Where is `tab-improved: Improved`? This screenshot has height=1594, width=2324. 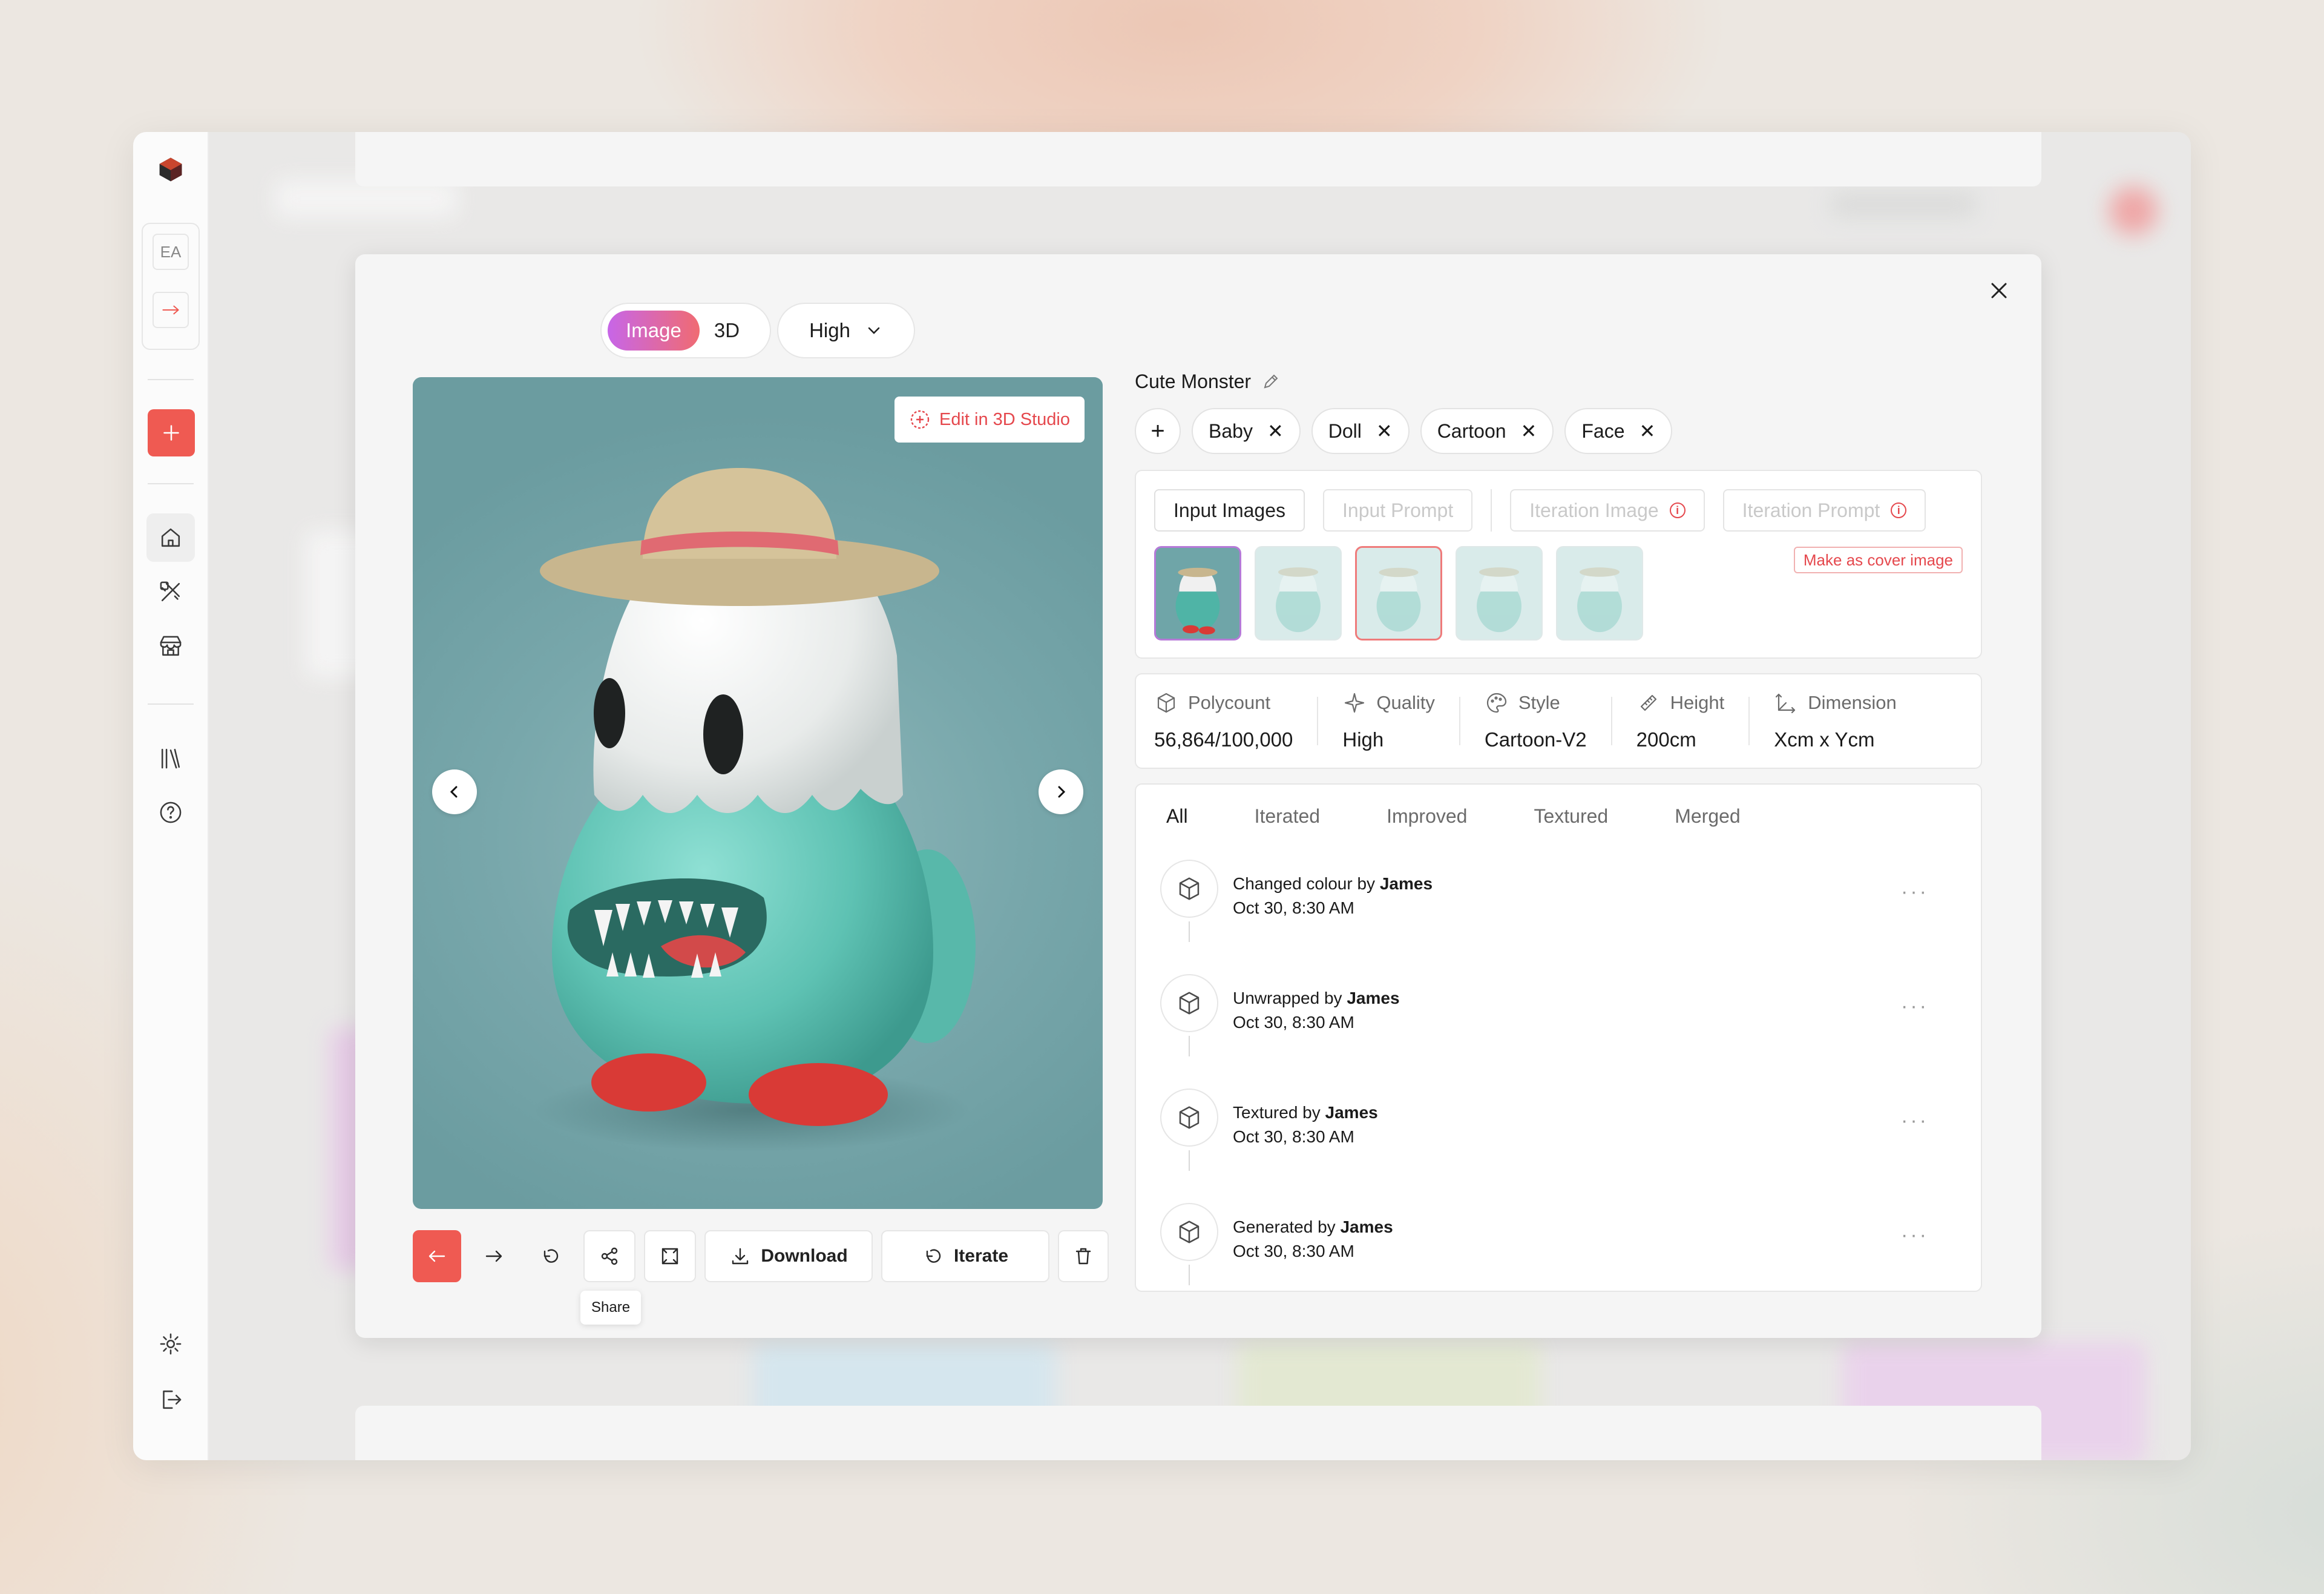
tab-improved: Improved is located at coordinates (1427, 816).